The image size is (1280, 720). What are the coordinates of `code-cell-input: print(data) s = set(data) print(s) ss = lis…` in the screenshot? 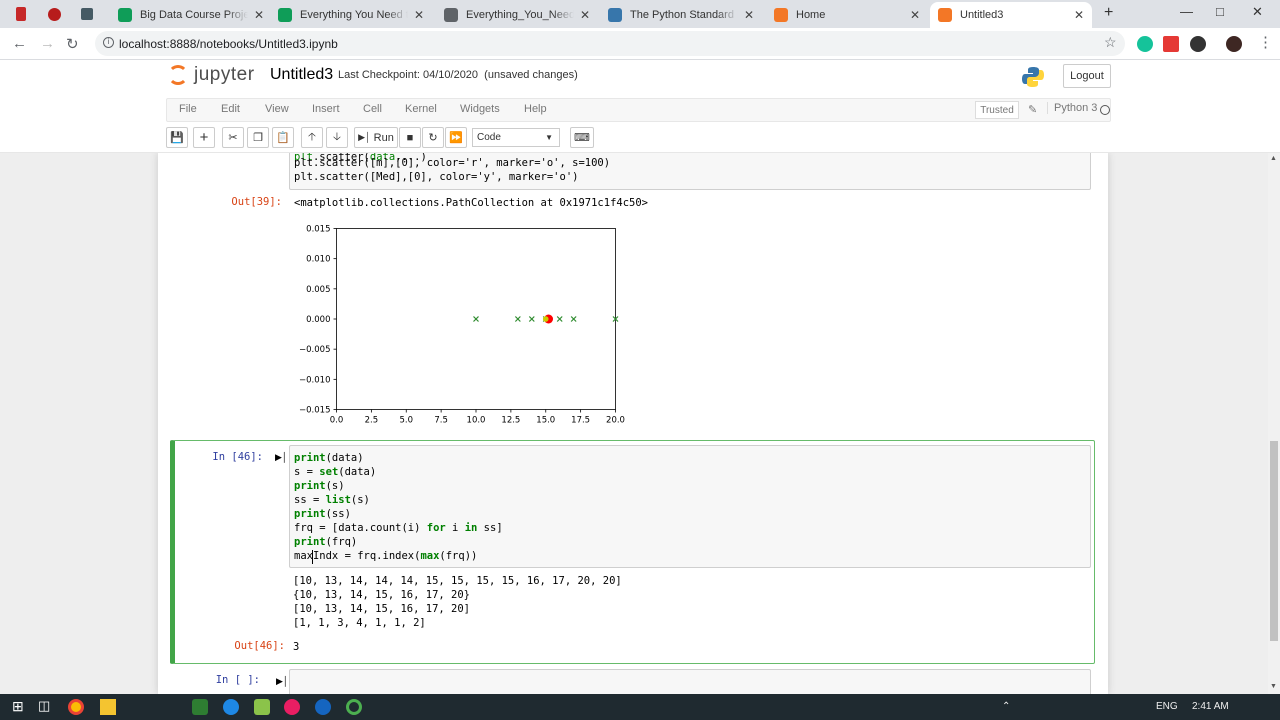 It's located at (690, 506).